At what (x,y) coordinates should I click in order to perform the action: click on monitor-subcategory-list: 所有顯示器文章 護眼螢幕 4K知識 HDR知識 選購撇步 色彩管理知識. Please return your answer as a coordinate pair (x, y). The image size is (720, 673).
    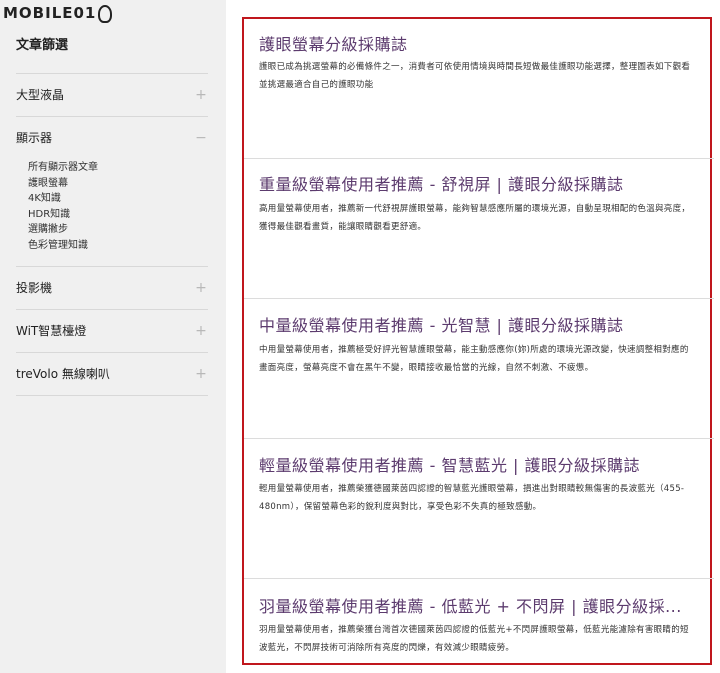
    Looking at the image, I should click on (118, 206).